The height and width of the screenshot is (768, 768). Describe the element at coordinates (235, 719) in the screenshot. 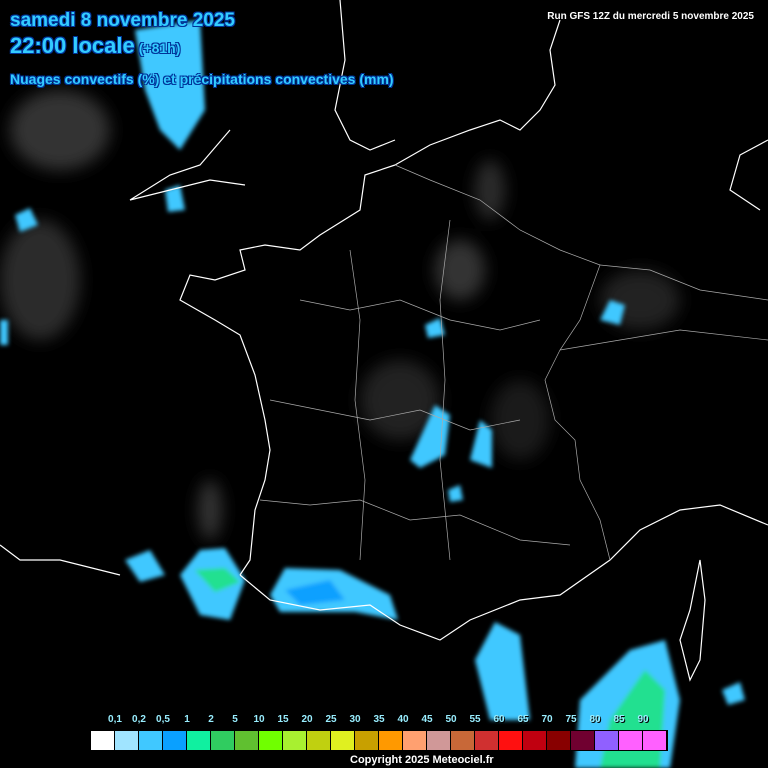

I see `legend-label: 5` at that location.